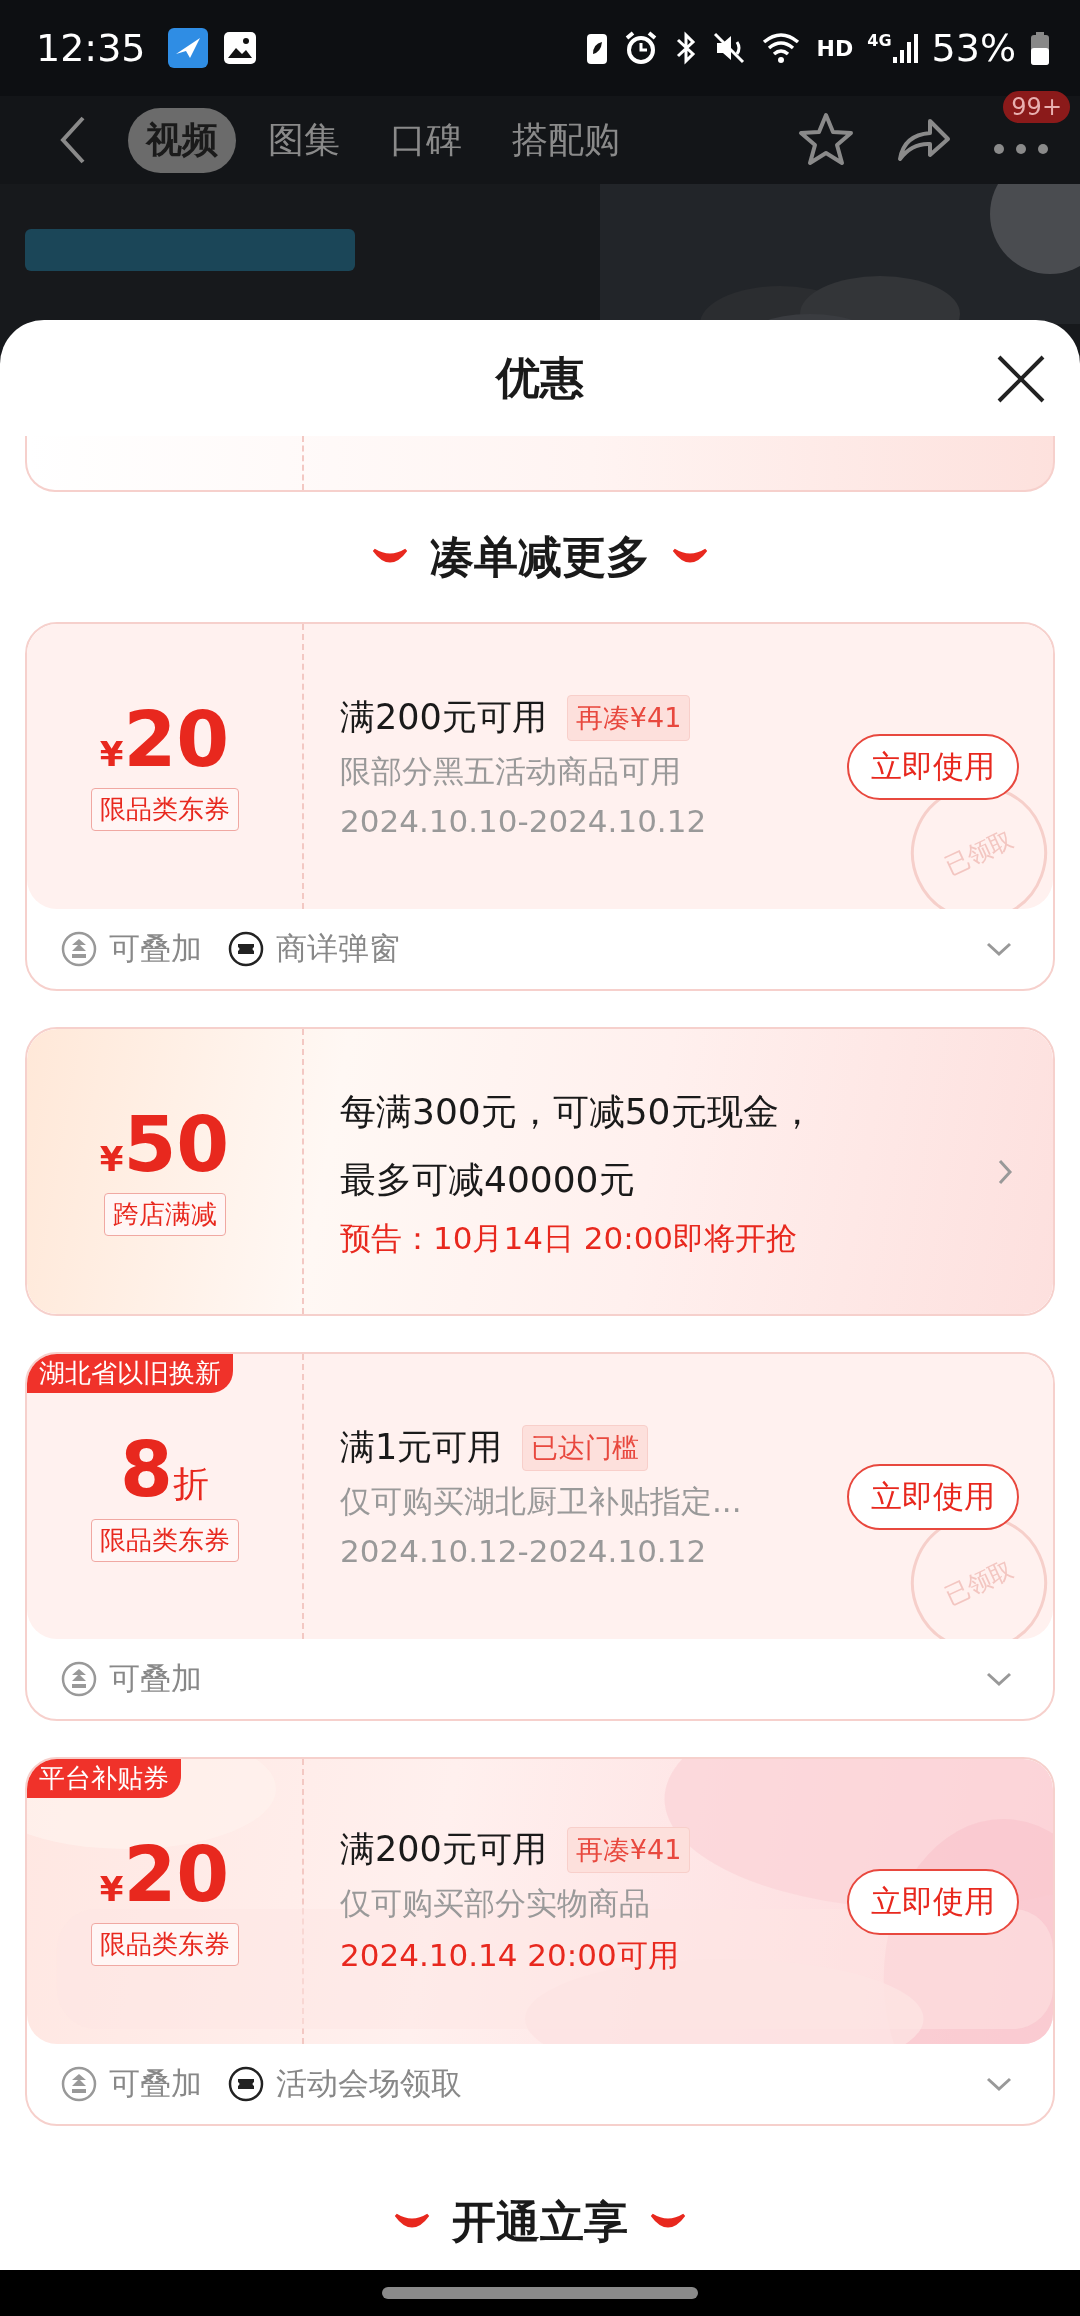 Image resolution: width=1080 pixels, height=2316 pixels. What do you see at coordinates (1021, 379) in the screenshot?
I see `close-icon` at bounding box center [1021, 379].